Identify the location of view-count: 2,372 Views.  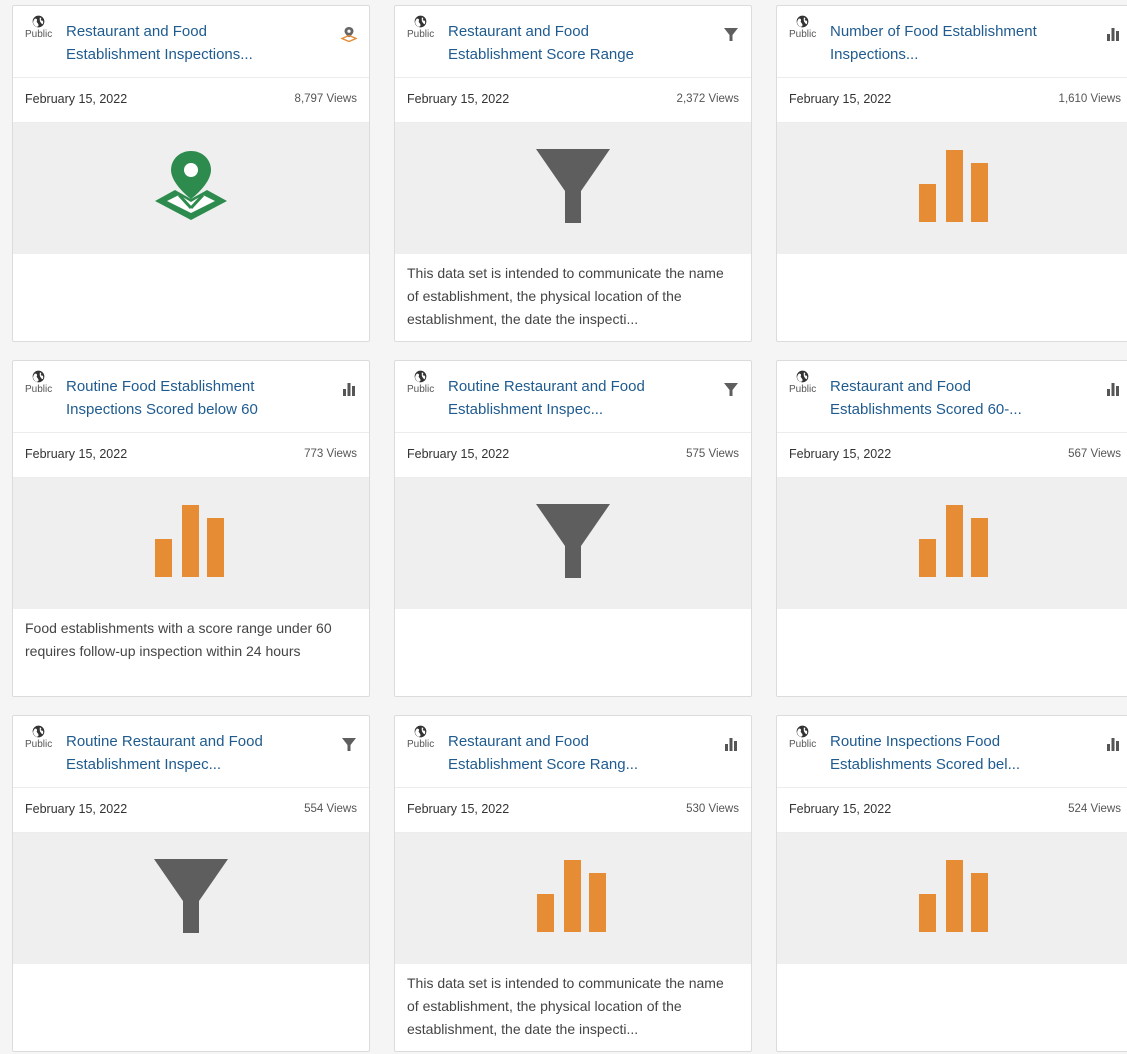
(707, 99).